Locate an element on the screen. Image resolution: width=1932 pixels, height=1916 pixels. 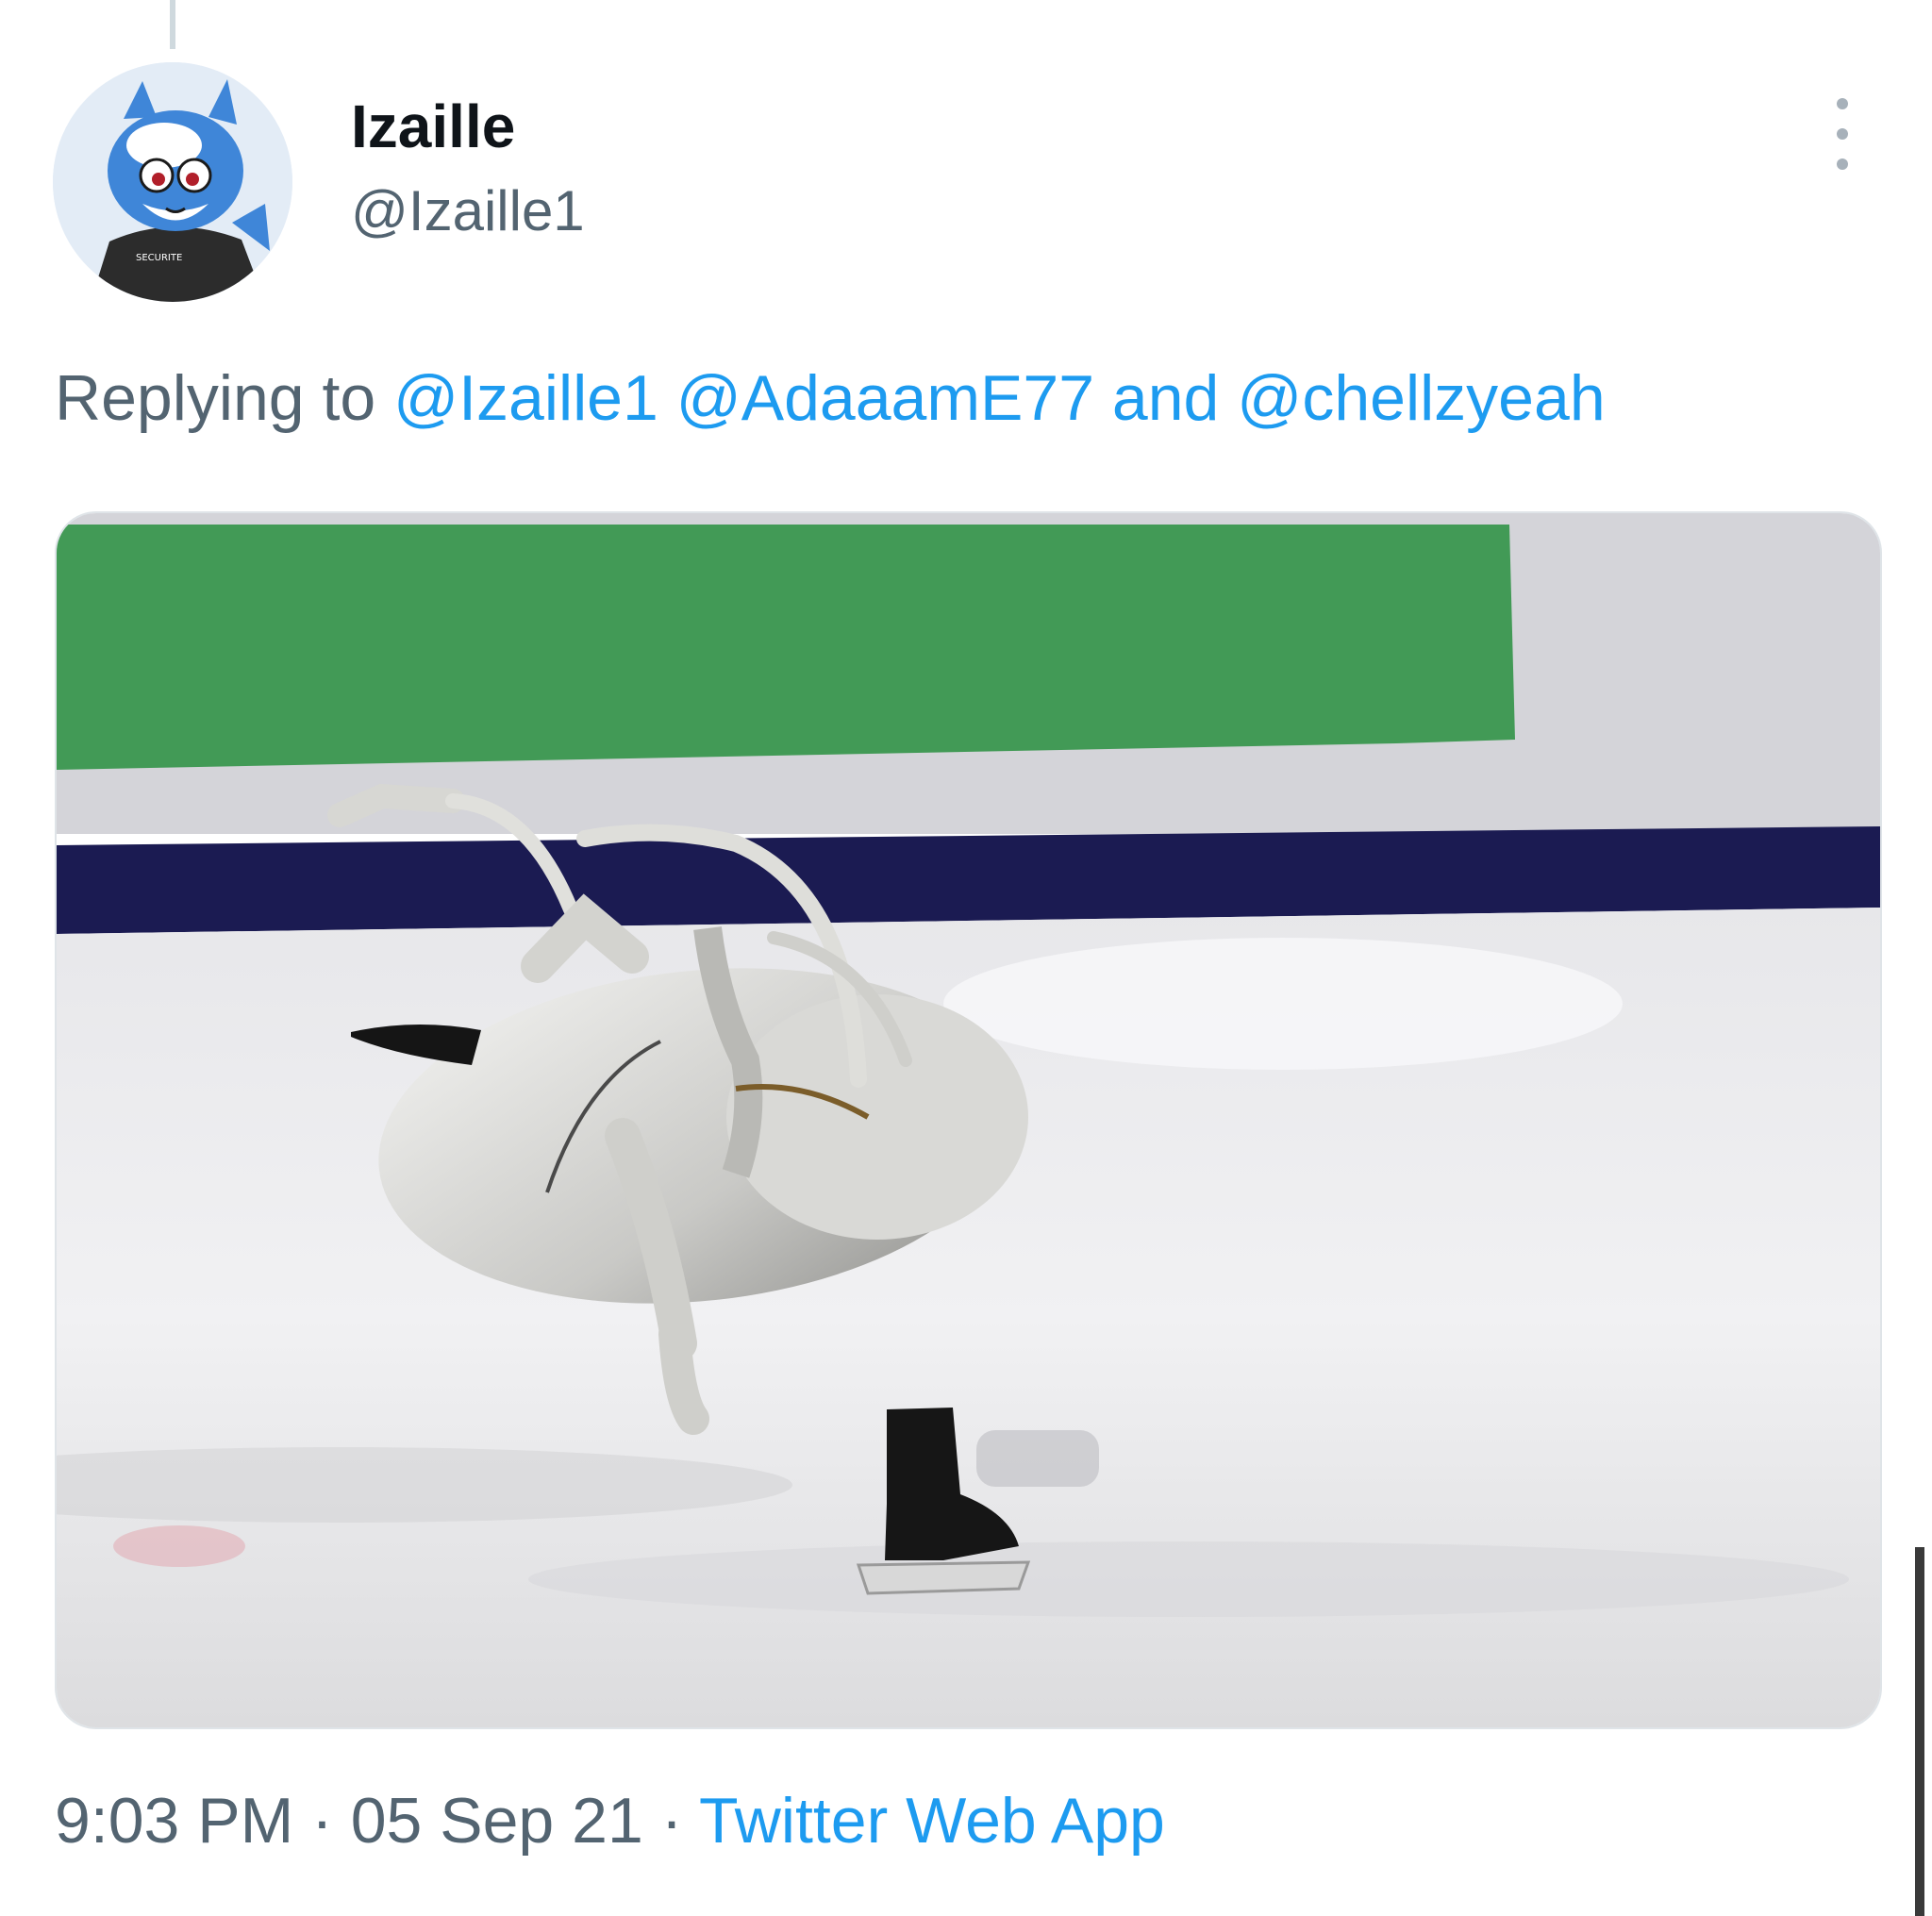
more-vertical-icon is located at coordinates (1843, 134).